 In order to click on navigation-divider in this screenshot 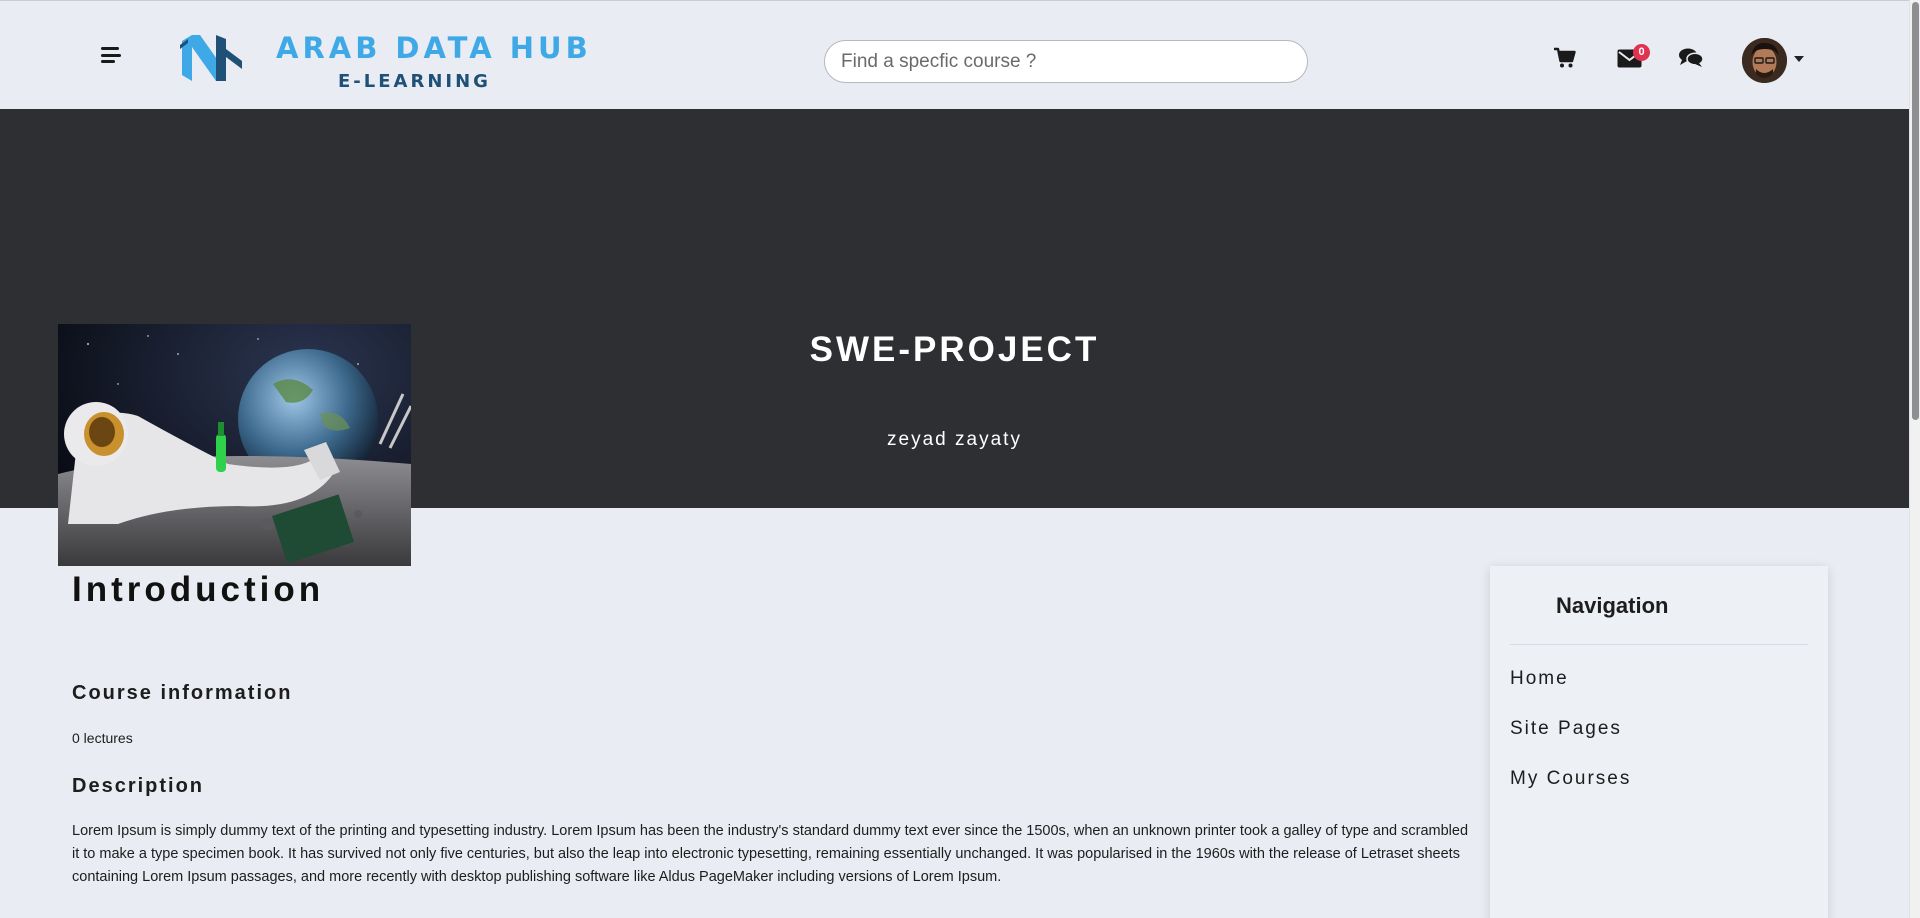, I will do `click(1659, 644)`.